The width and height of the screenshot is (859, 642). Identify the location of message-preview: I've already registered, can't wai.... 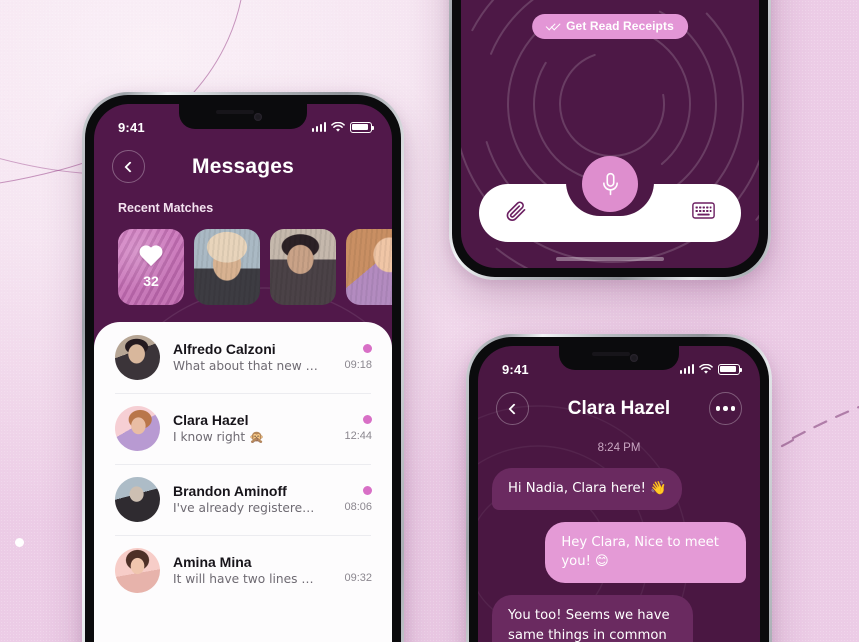
(246, 508).